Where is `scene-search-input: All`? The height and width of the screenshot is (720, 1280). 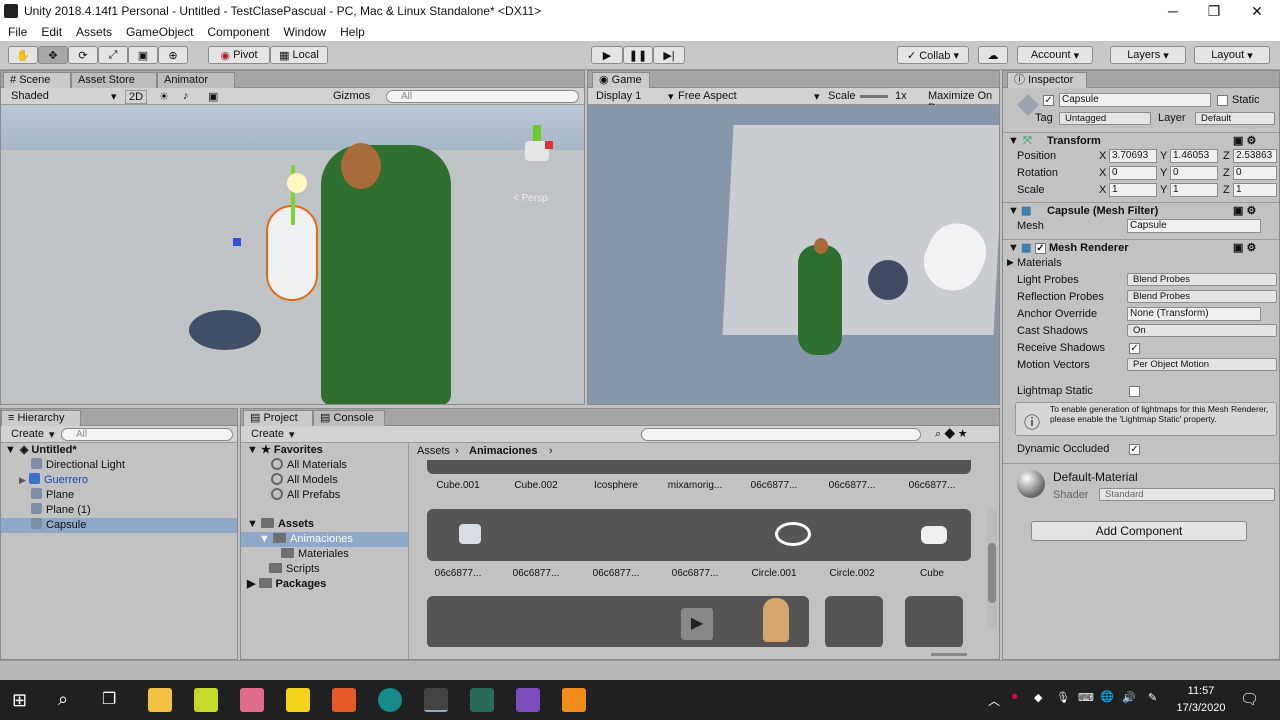 scene-search-input: All is located at coordinates (482, 96).